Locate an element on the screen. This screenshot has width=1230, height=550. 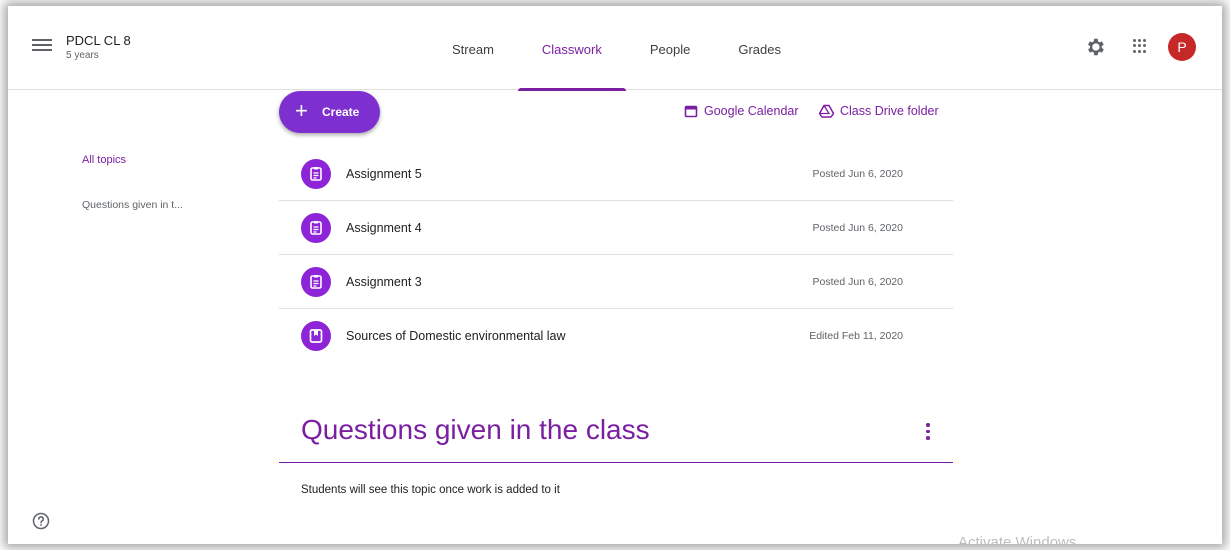
item-title: Assignment 3 is located at coordinates (384, 282).